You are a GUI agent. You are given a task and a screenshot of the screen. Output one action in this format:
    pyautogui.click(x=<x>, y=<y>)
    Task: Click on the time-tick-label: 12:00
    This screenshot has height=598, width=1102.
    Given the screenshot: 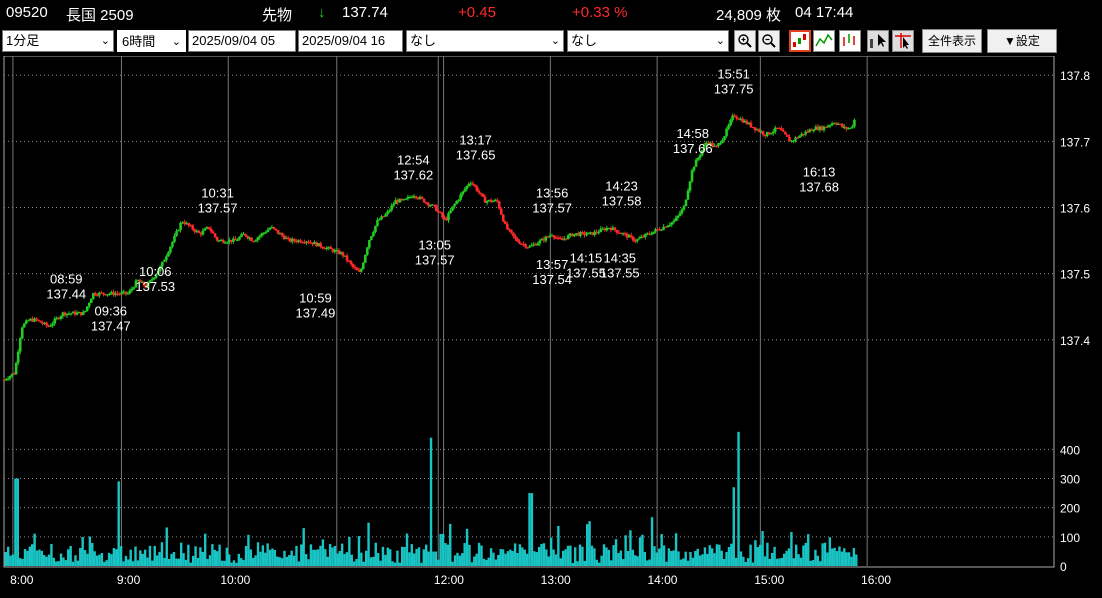 What is the action you would take?
    pyautogui.click(x=449, y=580)
    